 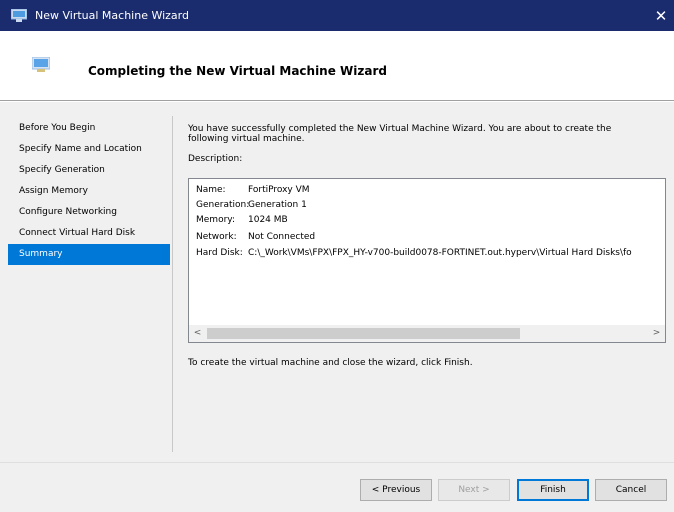 What do you see at coordinates (215, 159) in the screenshot?
I see `description-label: Description:` at bounding box center [215, 159].